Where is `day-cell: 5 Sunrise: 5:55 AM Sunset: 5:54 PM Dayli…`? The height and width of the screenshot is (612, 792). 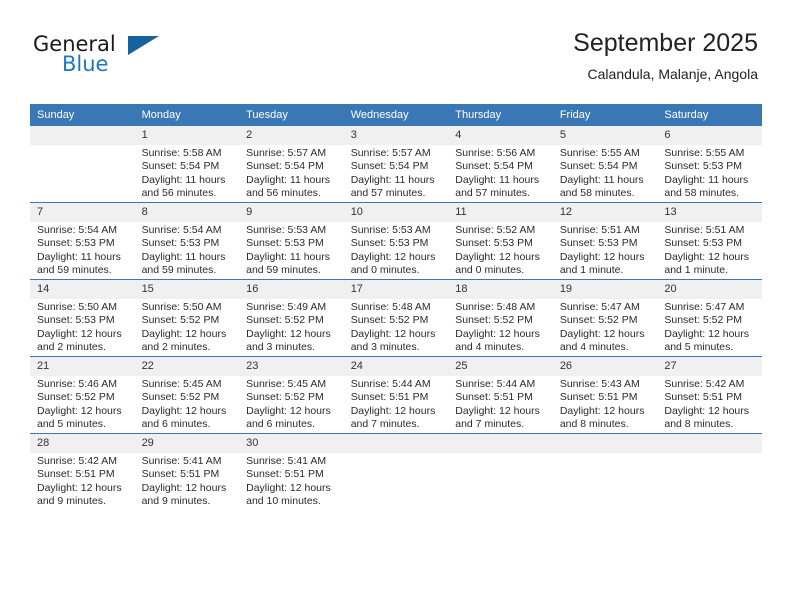 day-cell: 5 Sunrise: 5:55 AM Sunset: 5:54 PM Dayli… is located at coordinates (605, 164).